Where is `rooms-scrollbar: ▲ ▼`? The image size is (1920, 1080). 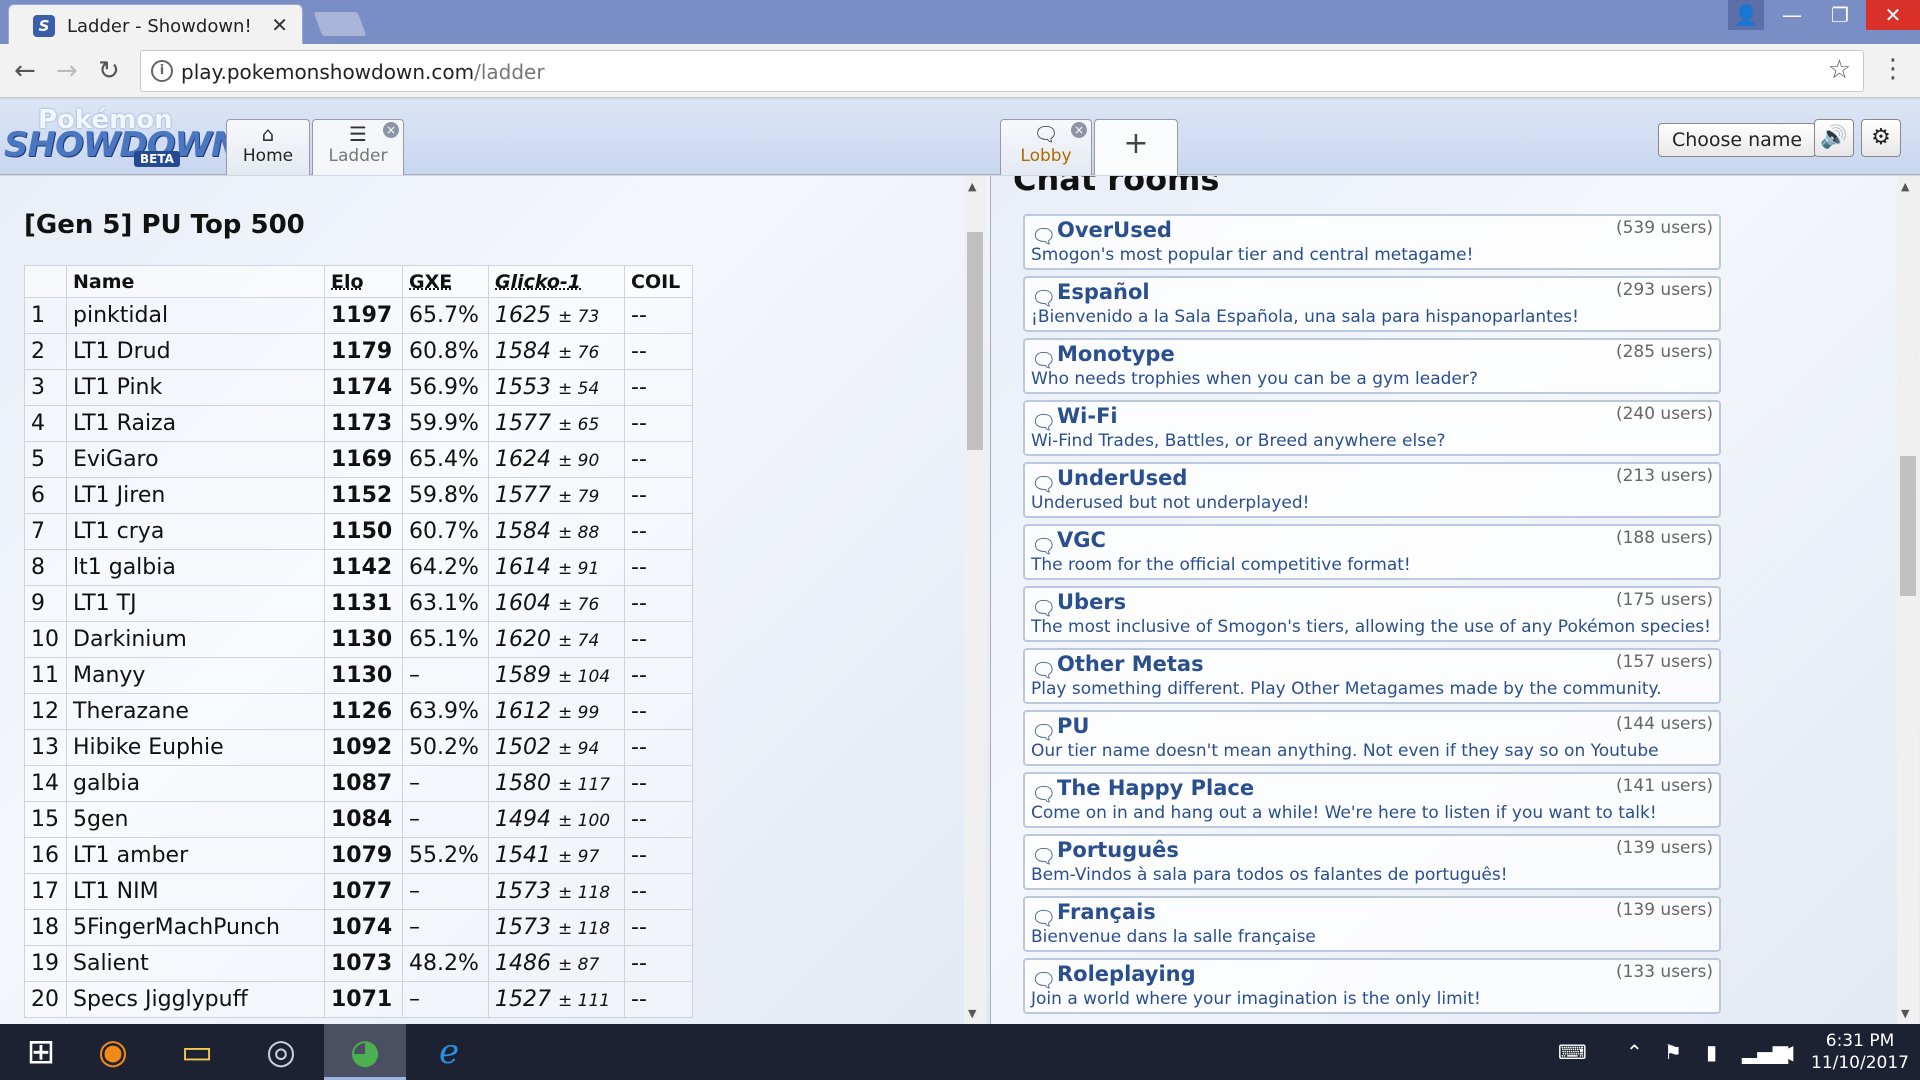 rooms-scrollbar: ▲ ▼ is located at coordinates (1908, 600).